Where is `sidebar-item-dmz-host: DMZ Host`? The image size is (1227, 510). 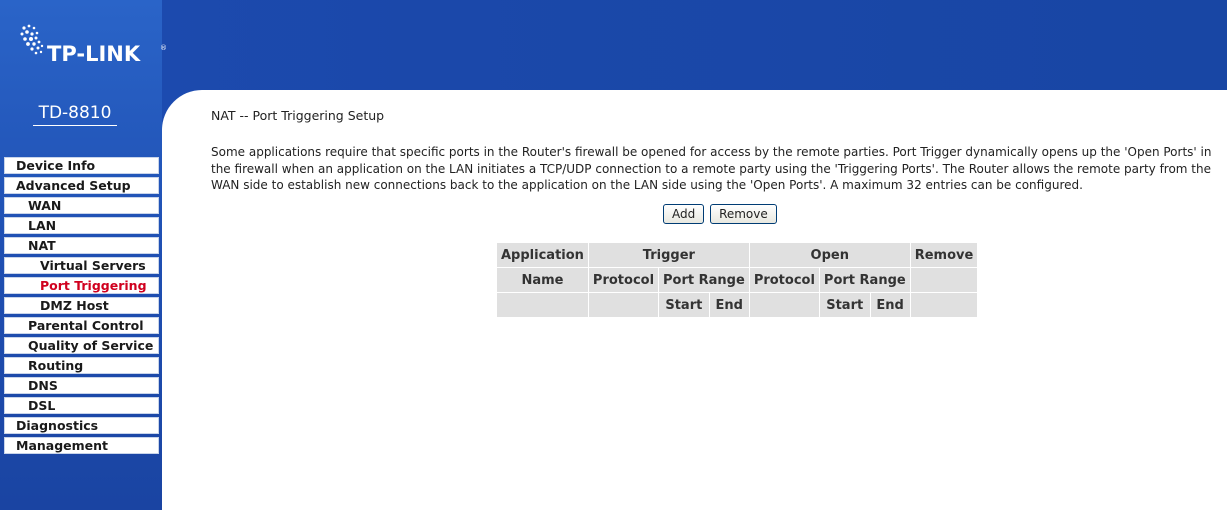
sidebar-item-dmz-host: DMZ Host is located at coordinates (81, 305).